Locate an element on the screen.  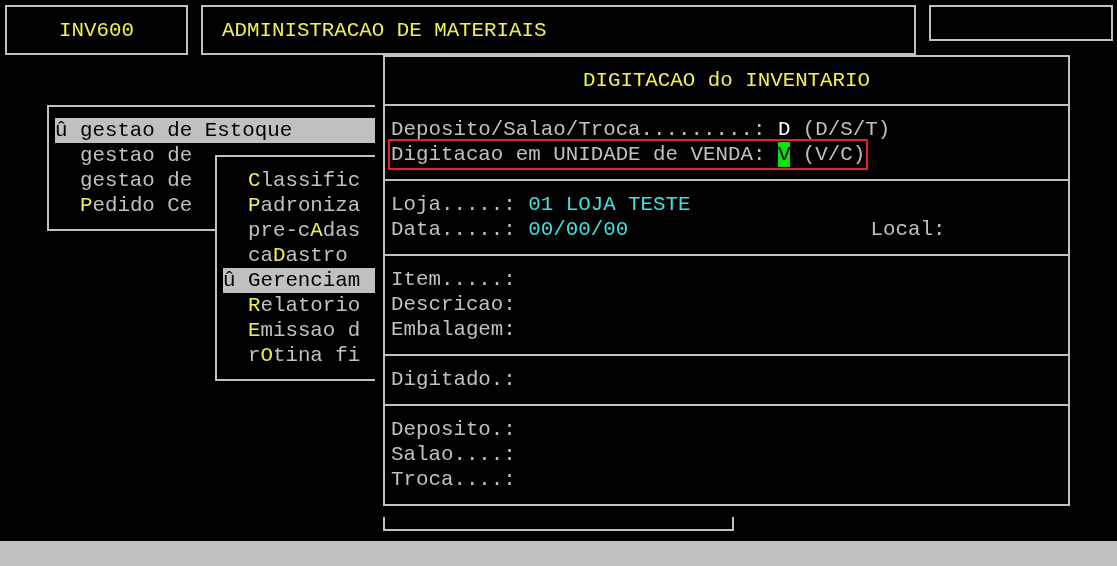
system-title: ADMINISTRACAO DE MATERIAIS is located at coordinates (384, 30).